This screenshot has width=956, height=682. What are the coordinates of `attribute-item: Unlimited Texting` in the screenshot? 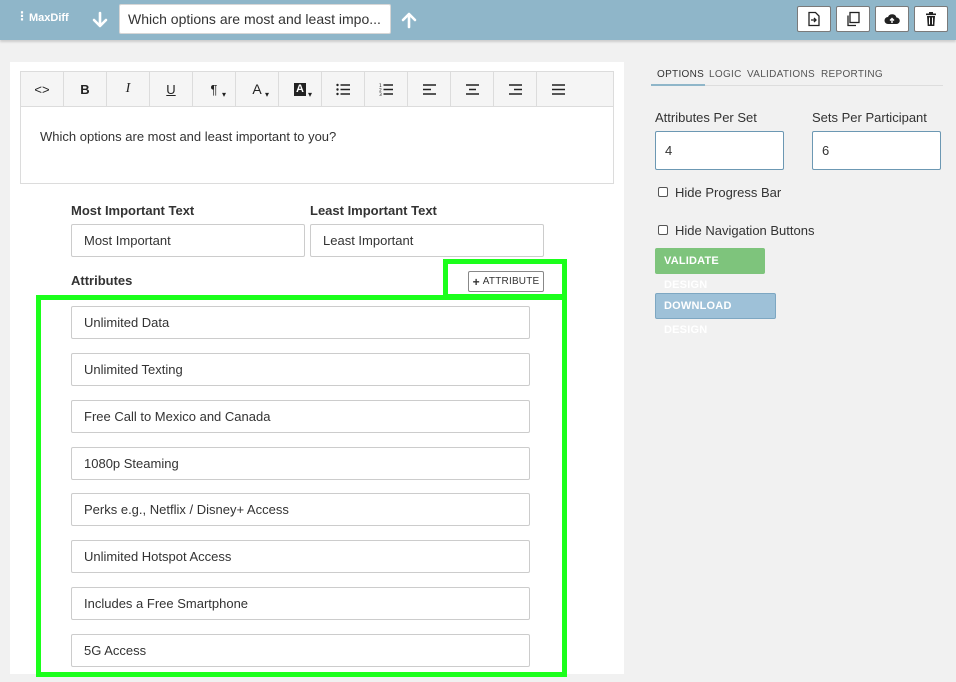 It's located at (300, 369).